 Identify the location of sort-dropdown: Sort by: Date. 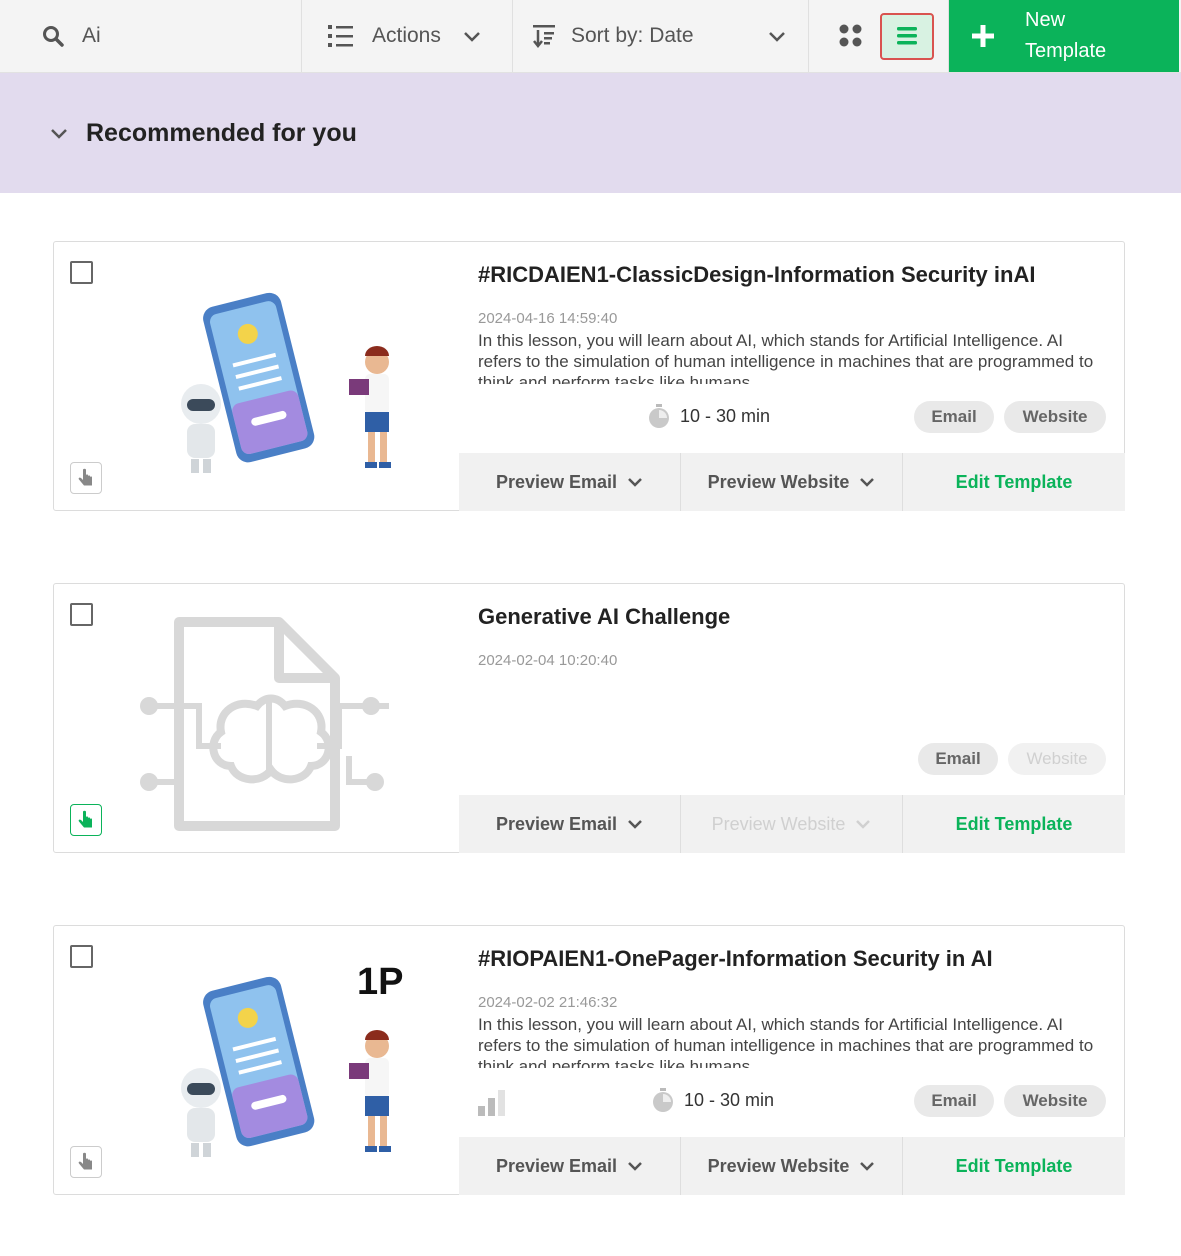
(661, 36).